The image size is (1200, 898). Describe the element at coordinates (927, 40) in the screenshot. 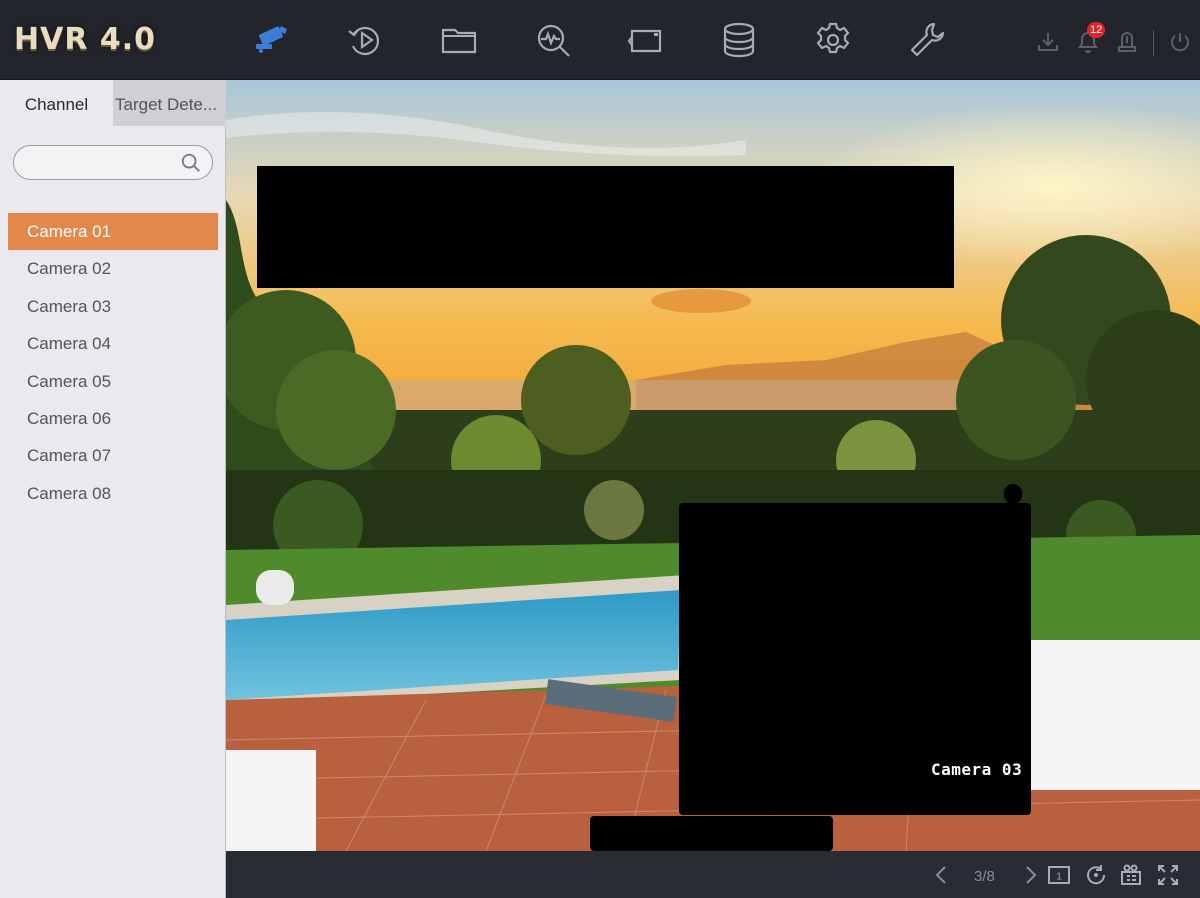

I see `maintenance-icon` at that location.